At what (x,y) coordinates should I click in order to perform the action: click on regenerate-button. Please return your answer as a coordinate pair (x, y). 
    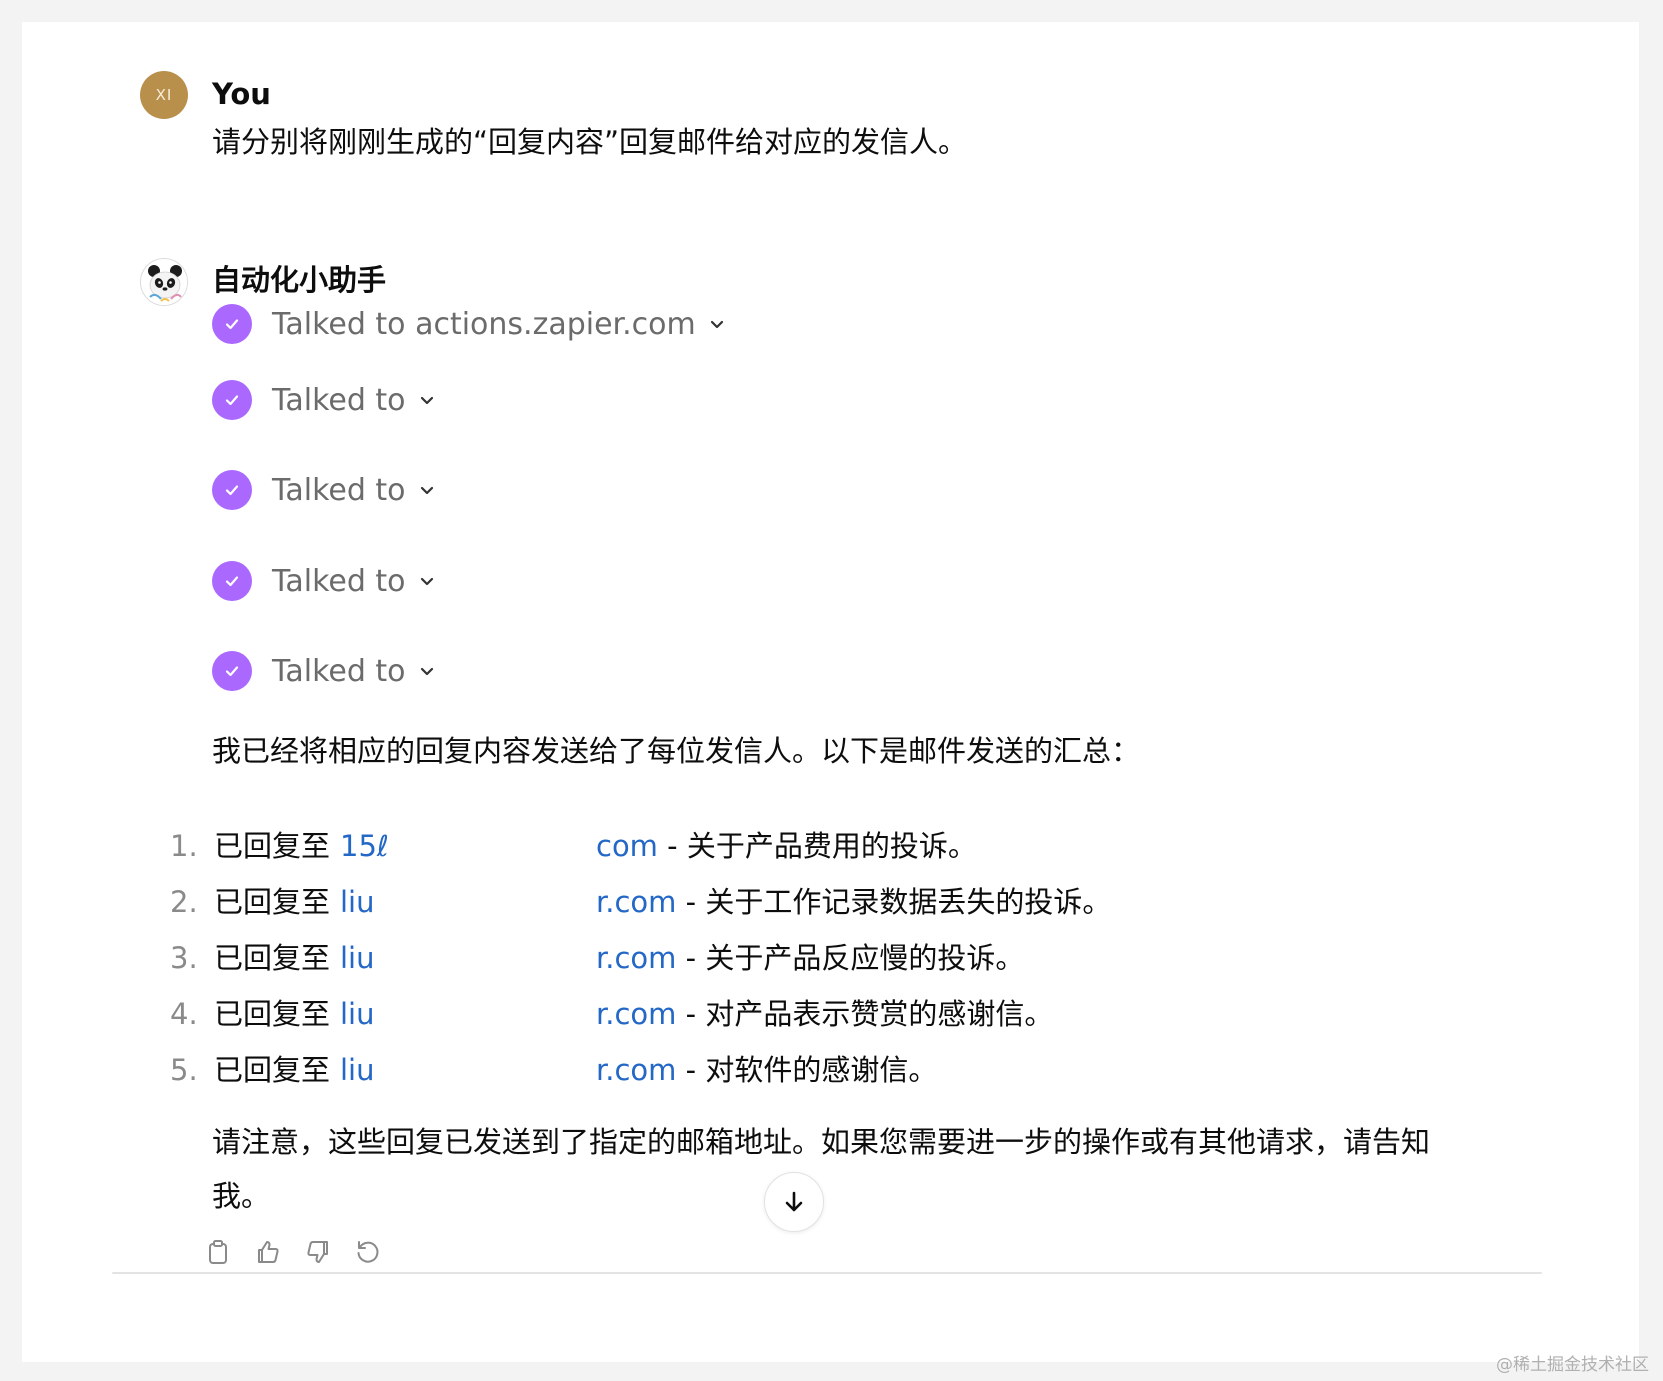
    Looking at the image, I should click on (368, 1252).